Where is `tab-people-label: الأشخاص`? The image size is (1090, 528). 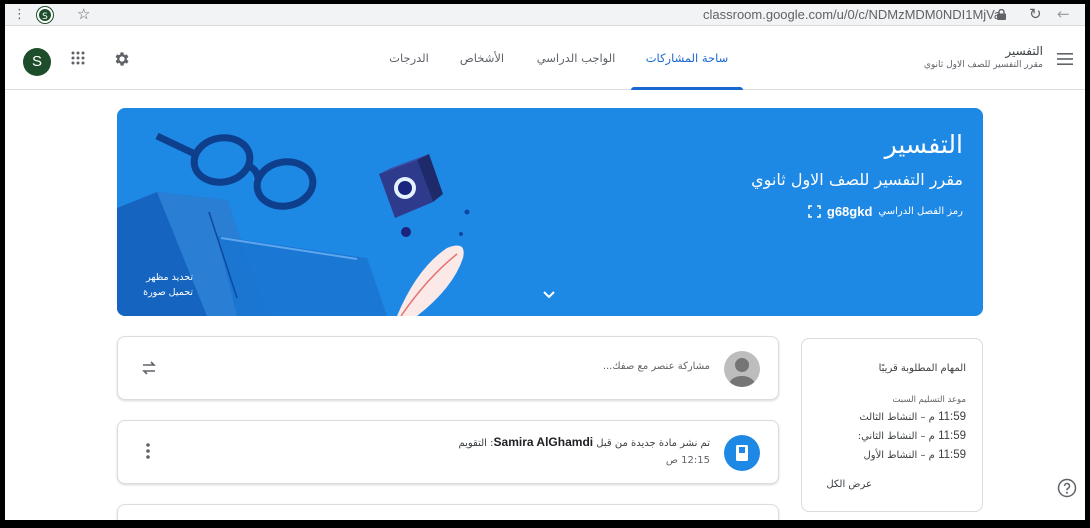 tab-people-label: الأشخاص is located at coordinates (482, 58).